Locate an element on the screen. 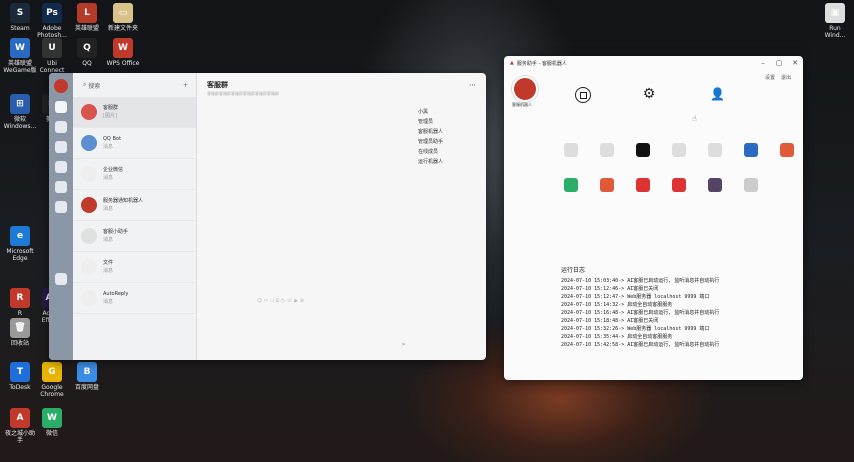  desktop-icon: RR is located at coordinates (20, 302).